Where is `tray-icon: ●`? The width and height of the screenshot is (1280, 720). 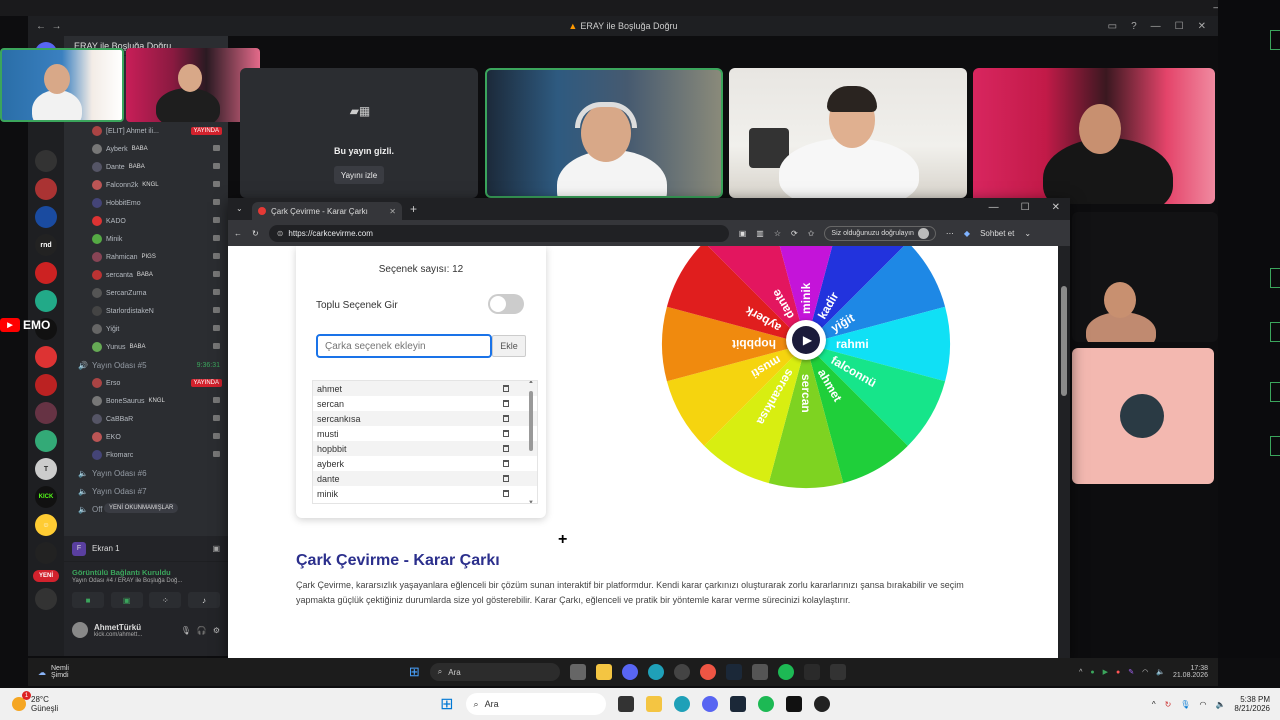 tray-icon: ● is located at coordinates (1092, 672).